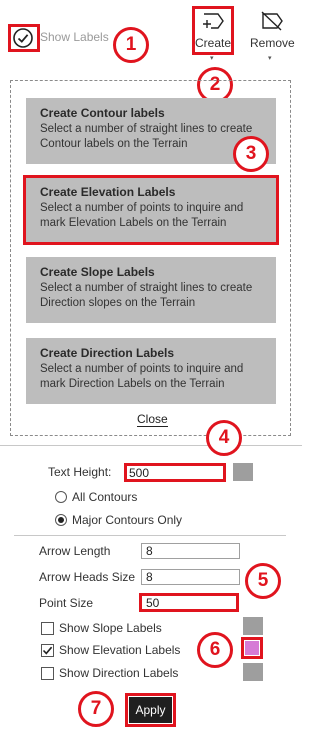  What do you see at coordinates (127, 520) in the screenshot?
I see `major-contours-label: Major Contours Only` at bounding box center [127, 520].